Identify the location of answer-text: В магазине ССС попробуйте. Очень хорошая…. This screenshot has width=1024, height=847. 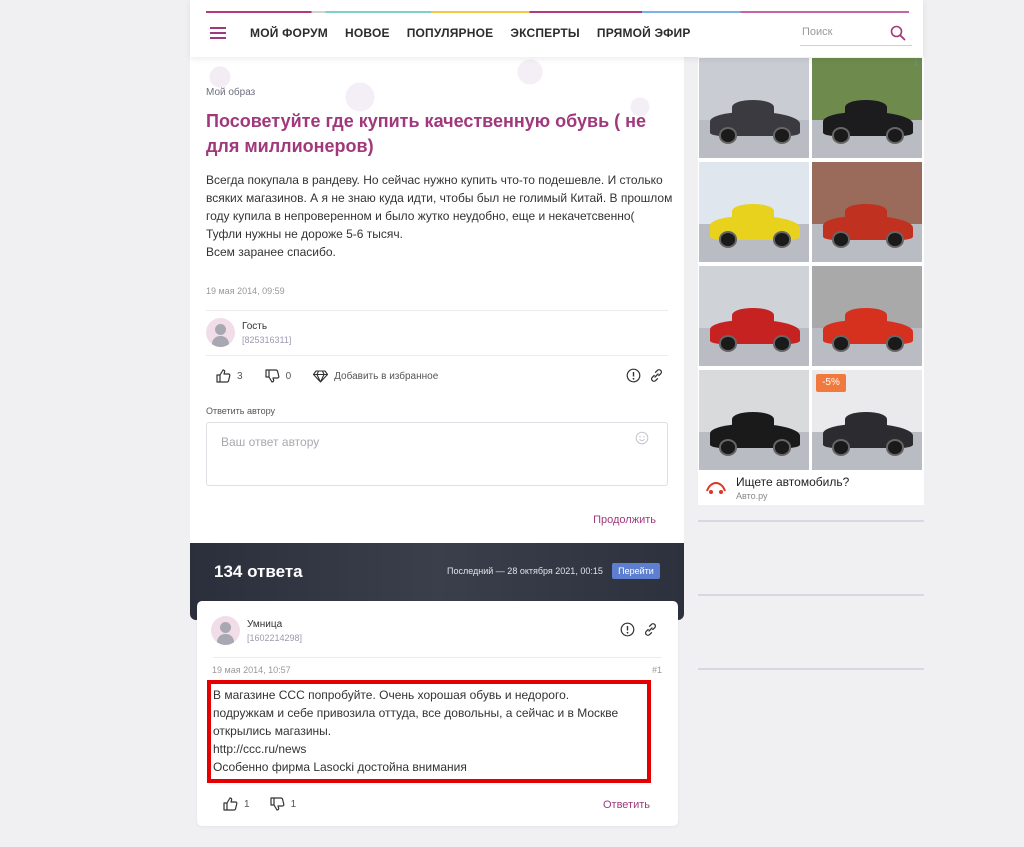
(416, 731).